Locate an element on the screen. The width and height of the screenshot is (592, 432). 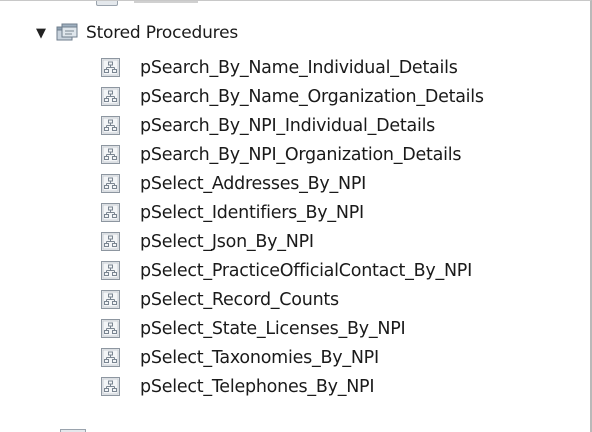
tree-item-stored-procedure: pSelect_Record_Counts is located at coordinates (292, 299).